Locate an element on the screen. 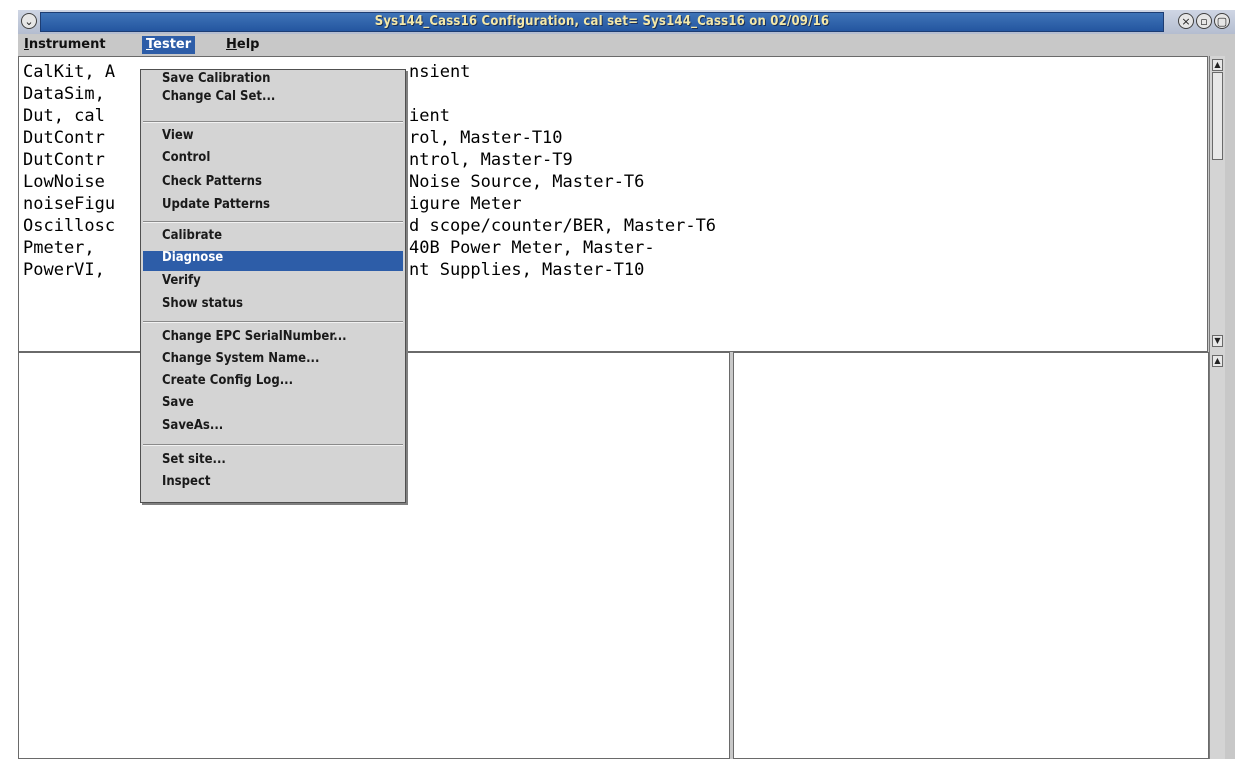 Image resolution: width=1235 pixels, height=759 pixels. menu-tester-label: ester is located at coordinates (172, 44).